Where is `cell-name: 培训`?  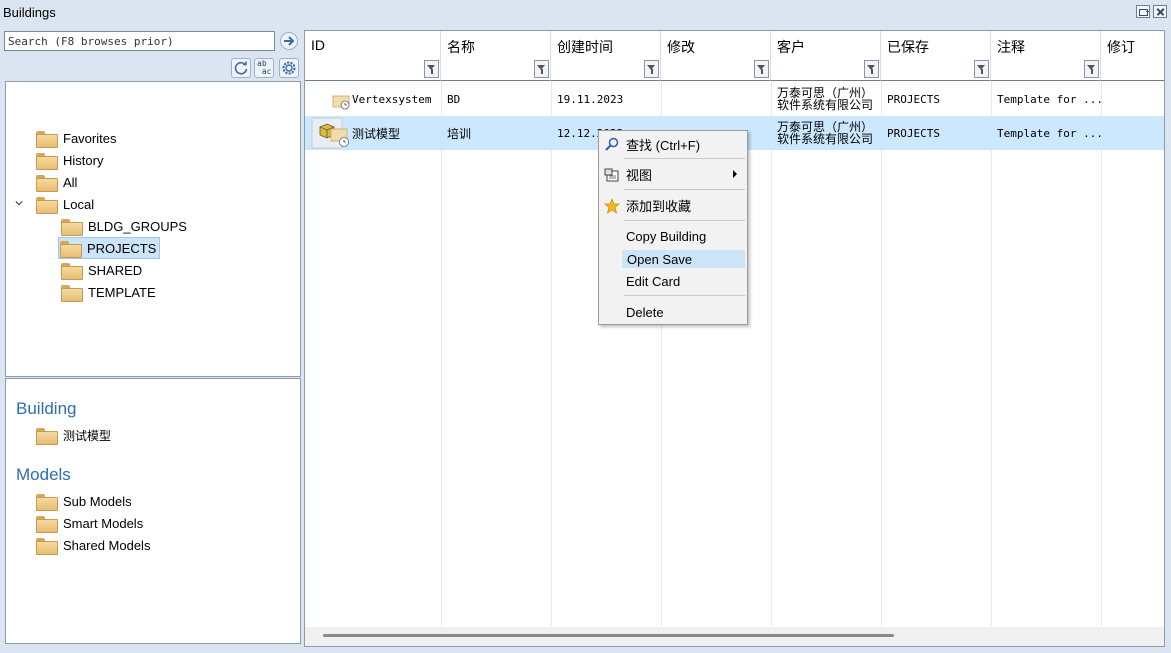 cell-name: 培训 is located at coordinates (459, 133).